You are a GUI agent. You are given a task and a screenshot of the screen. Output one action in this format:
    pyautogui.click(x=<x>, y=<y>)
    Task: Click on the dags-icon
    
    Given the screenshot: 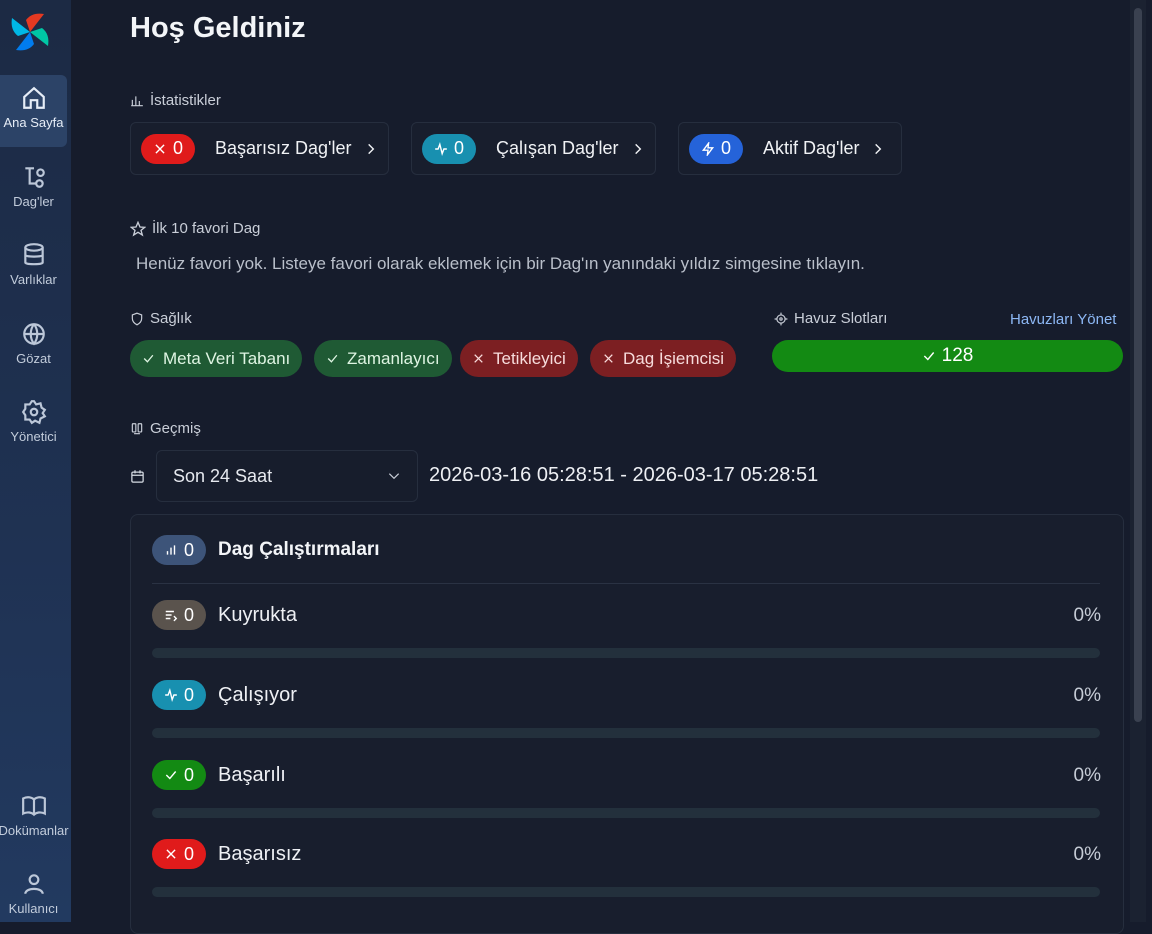 What is the action you would take?
    pyautogui.click(x=34, y=177)
    